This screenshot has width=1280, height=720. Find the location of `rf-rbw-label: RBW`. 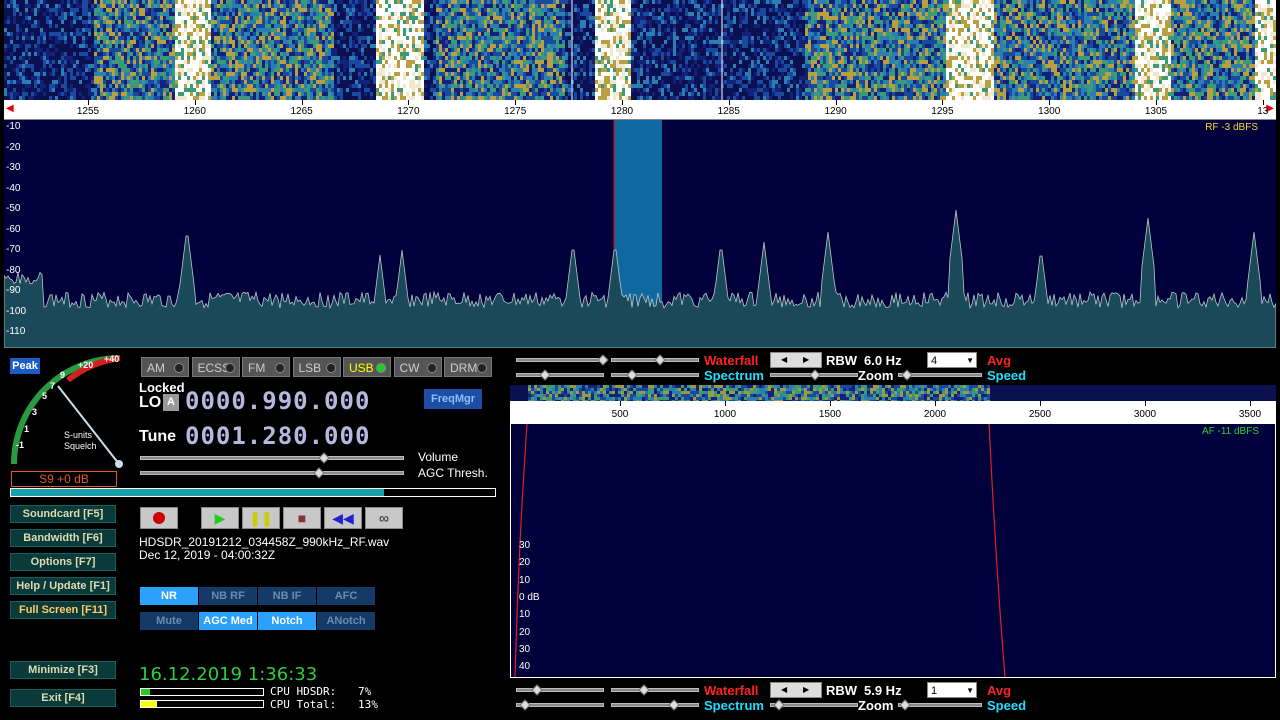

rf-rbw-label: RBW is located at coordinates (842, 360).